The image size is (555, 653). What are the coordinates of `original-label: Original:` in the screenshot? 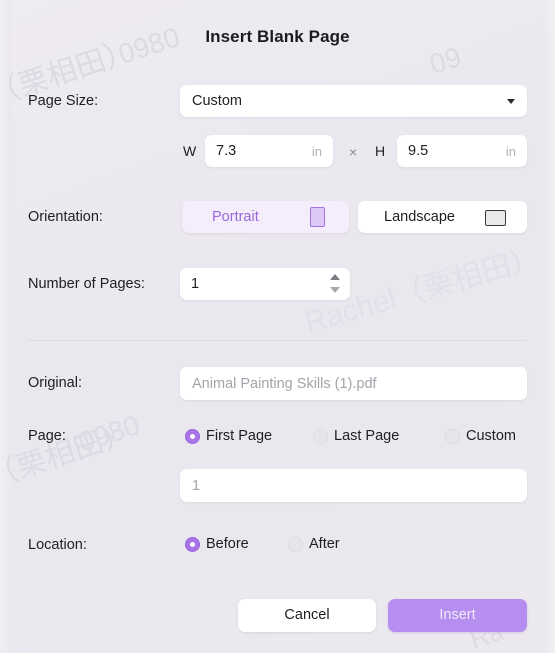 It's located at (55, 383).